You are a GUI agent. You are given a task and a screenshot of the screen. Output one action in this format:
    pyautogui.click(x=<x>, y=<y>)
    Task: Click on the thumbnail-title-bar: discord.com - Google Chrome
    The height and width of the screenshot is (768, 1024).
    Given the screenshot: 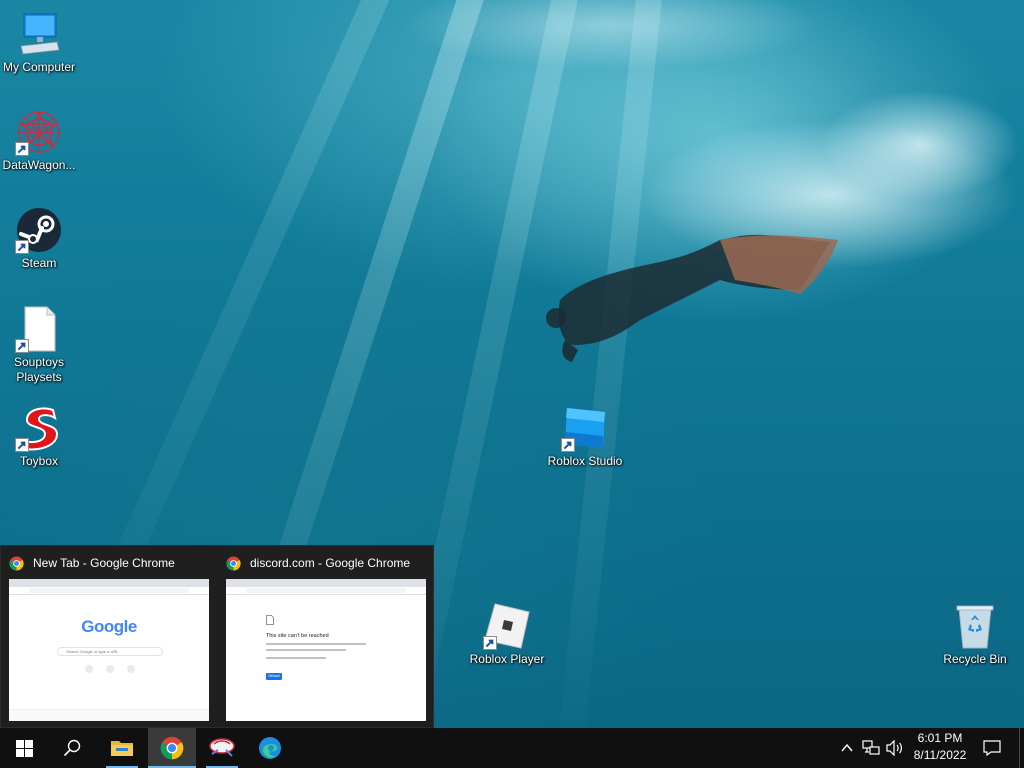 What is the action you would take?
    pyautogui.click(x=326, y=563)
    